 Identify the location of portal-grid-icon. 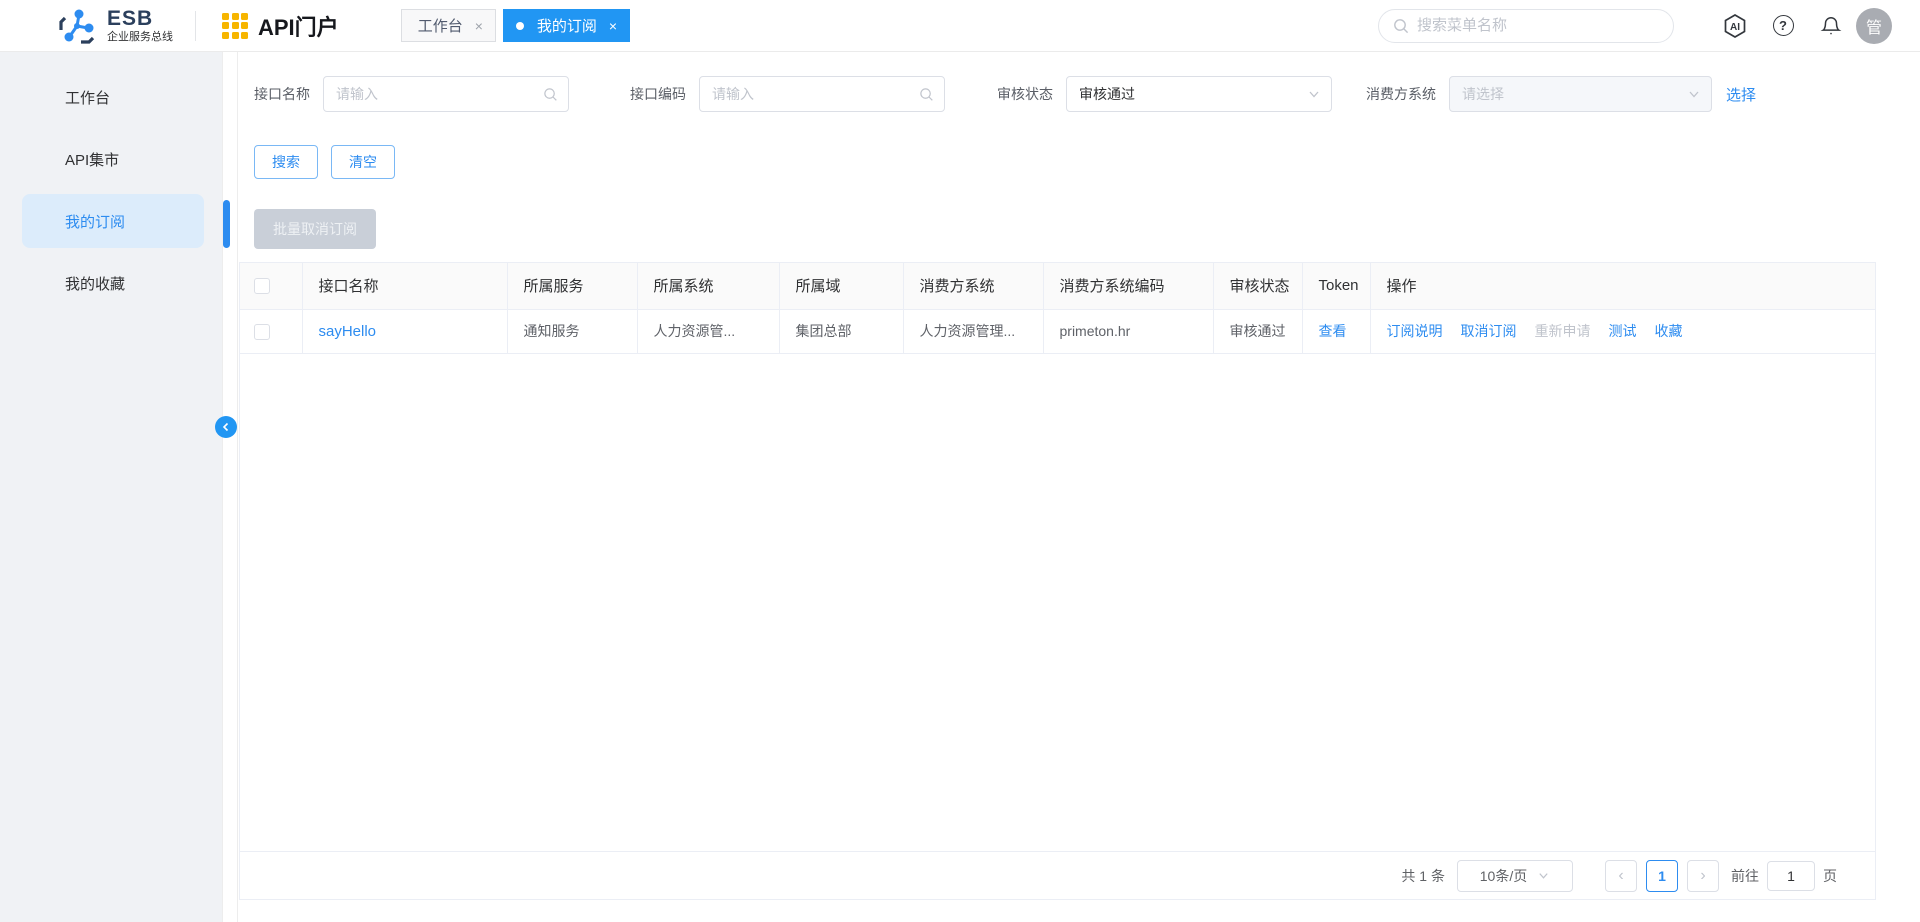
(235, 25).